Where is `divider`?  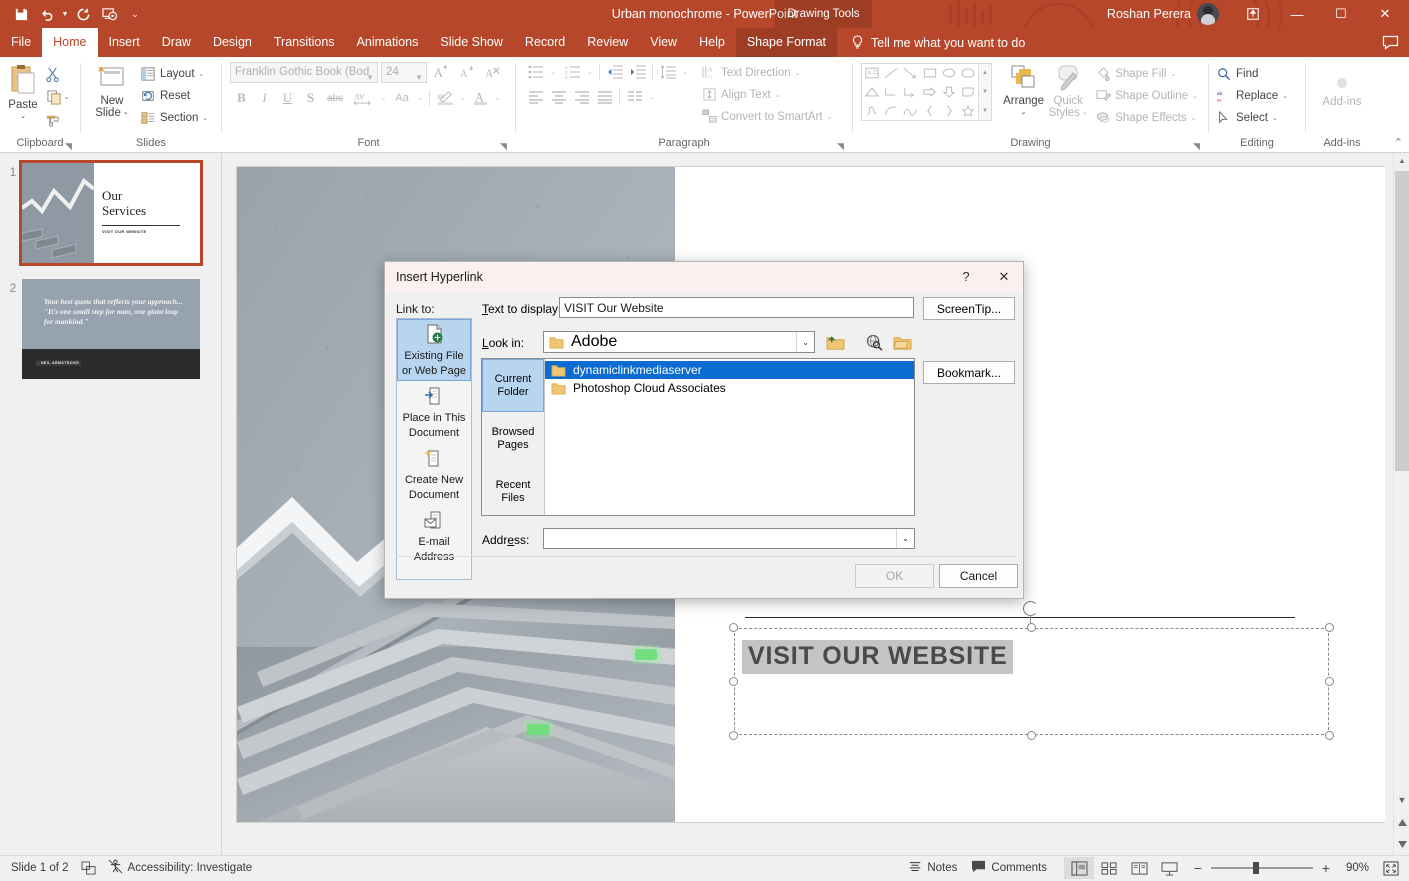
divider is located at coordinates (706, 556).